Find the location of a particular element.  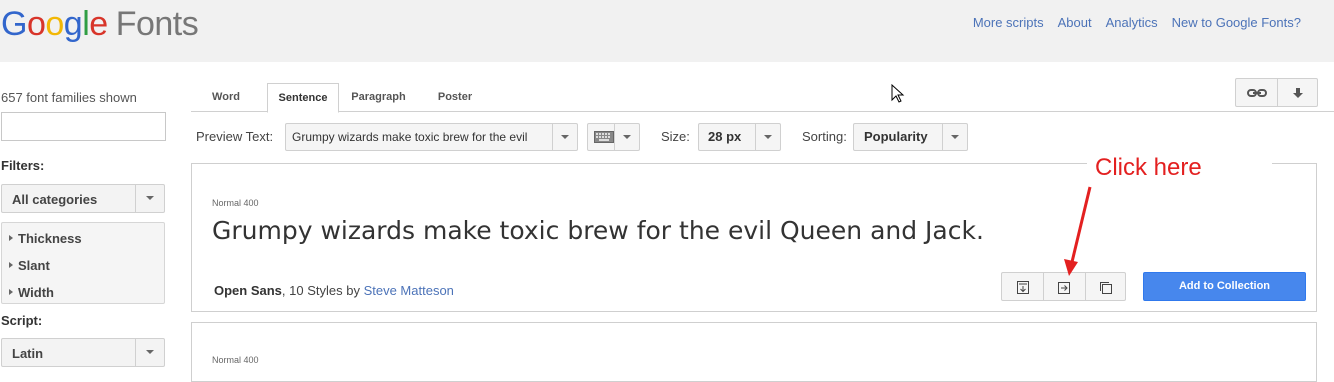

filter-panel: Thickness Slant Width is located at coordinates (83, 263).